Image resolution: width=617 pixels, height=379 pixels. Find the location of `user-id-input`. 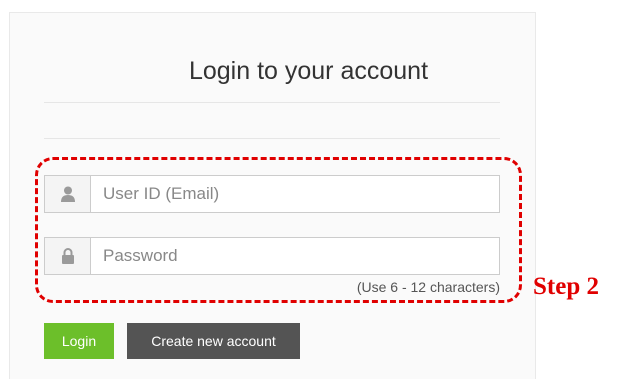

user-id-input is located at coordinates (295, 194).